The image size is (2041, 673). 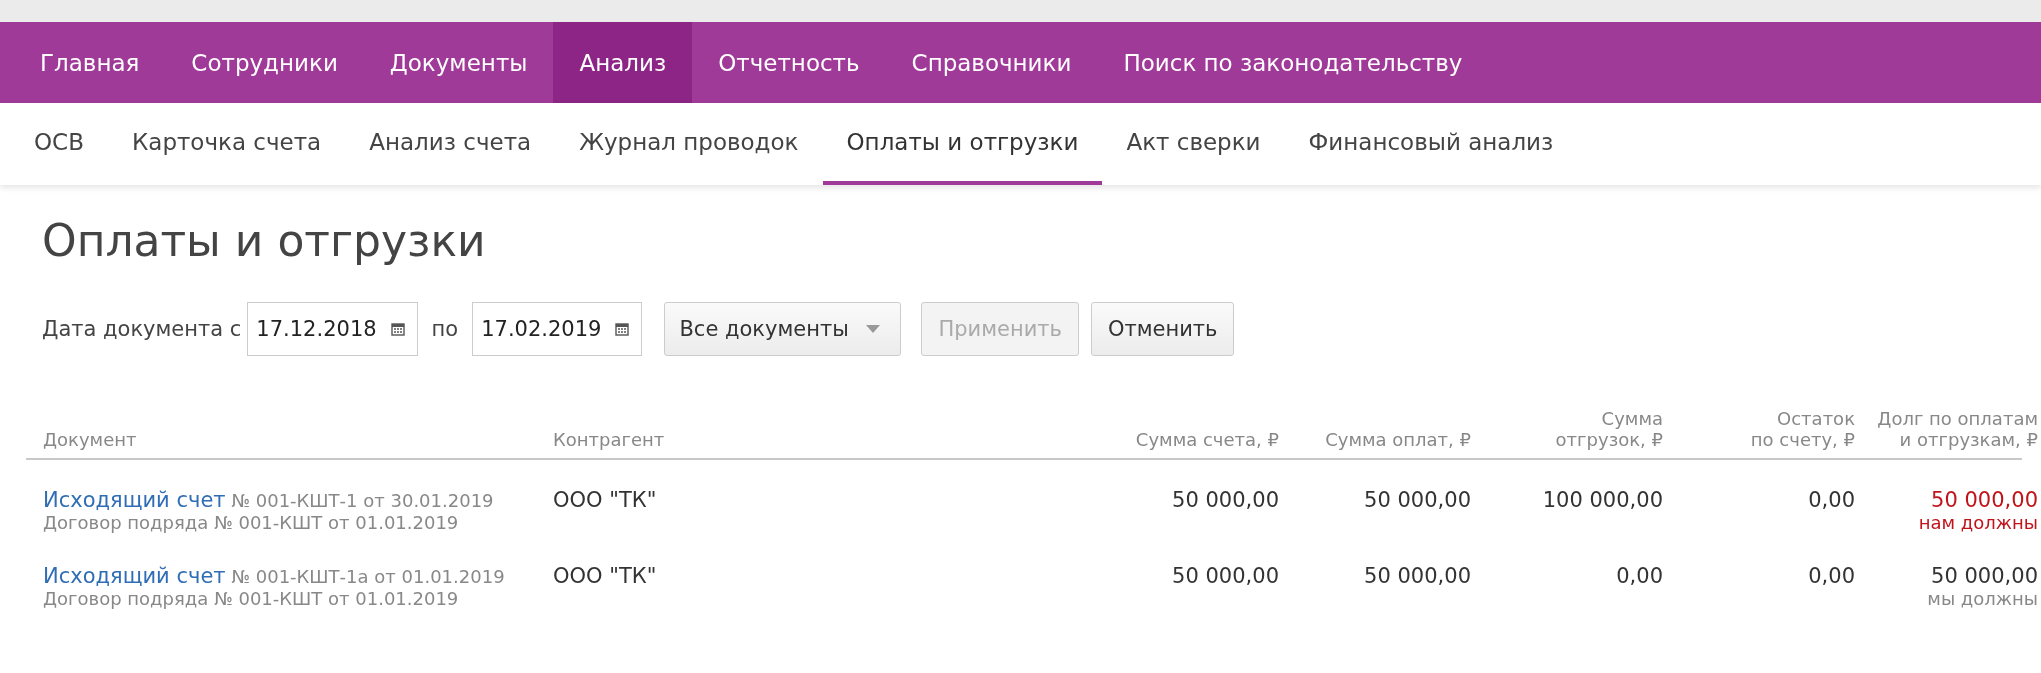 What do you see at coordinates (789, 62) in the screenshot?
I see `main-nav-tab: Отчетность` at bounding box center [789, 62].